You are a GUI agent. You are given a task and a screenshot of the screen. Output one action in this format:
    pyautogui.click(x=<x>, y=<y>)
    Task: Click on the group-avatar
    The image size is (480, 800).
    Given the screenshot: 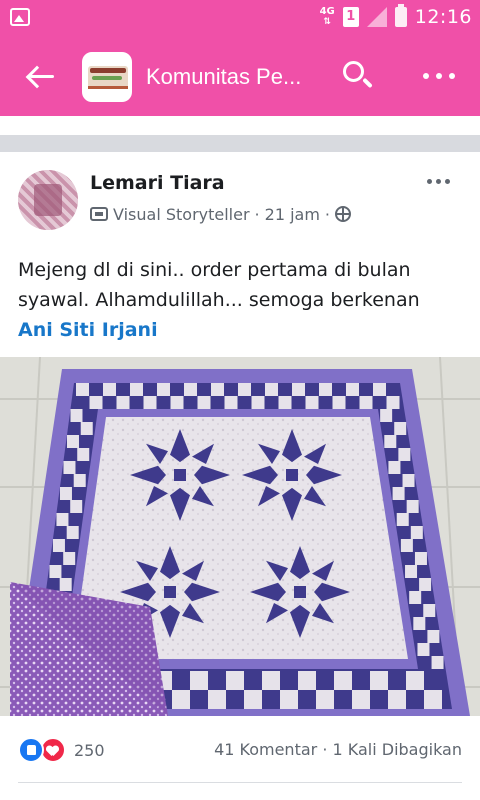 What is the action you would take?
    pyautogui.click(x=107, y=77)
    